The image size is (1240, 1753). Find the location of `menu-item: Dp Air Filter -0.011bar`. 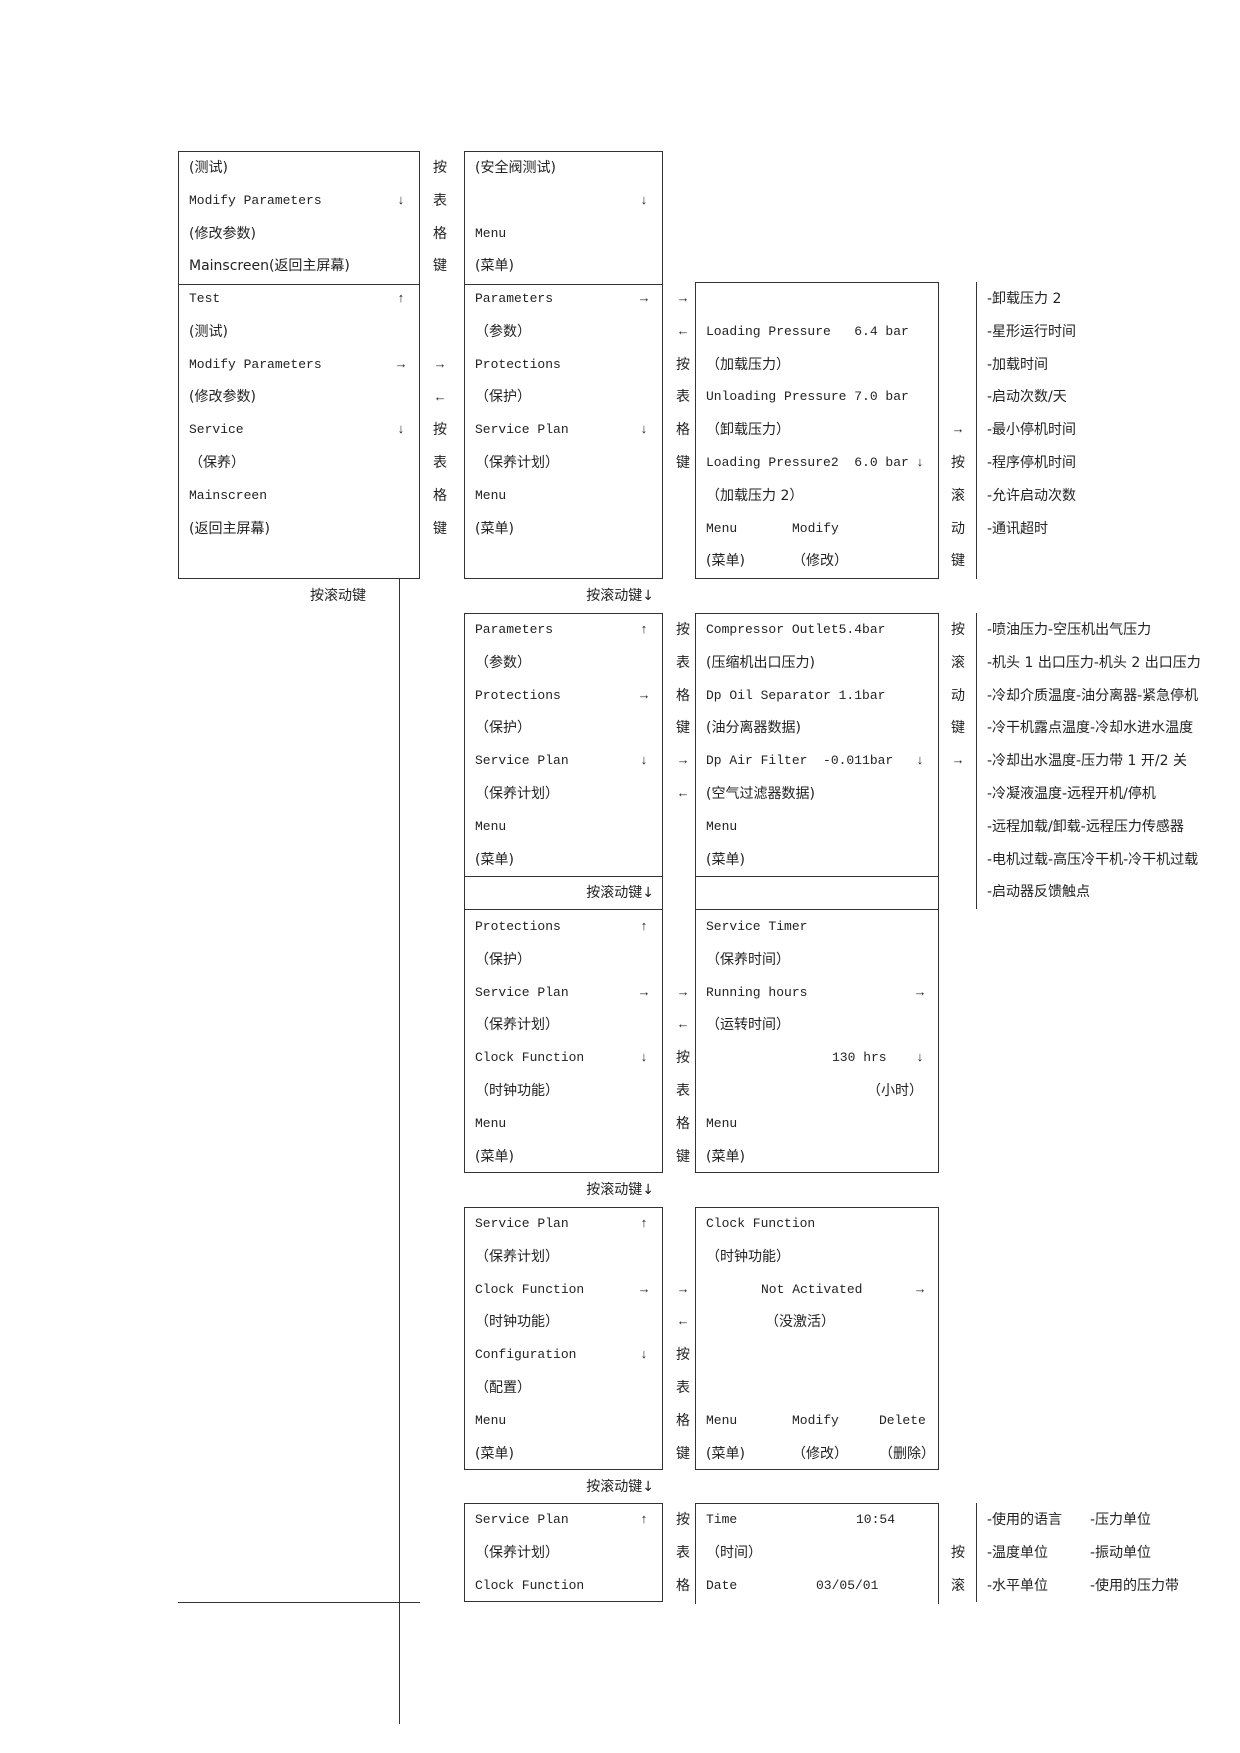

menu-item: Dp Air Filter -0.011bar is located at coordinates (799, 761).